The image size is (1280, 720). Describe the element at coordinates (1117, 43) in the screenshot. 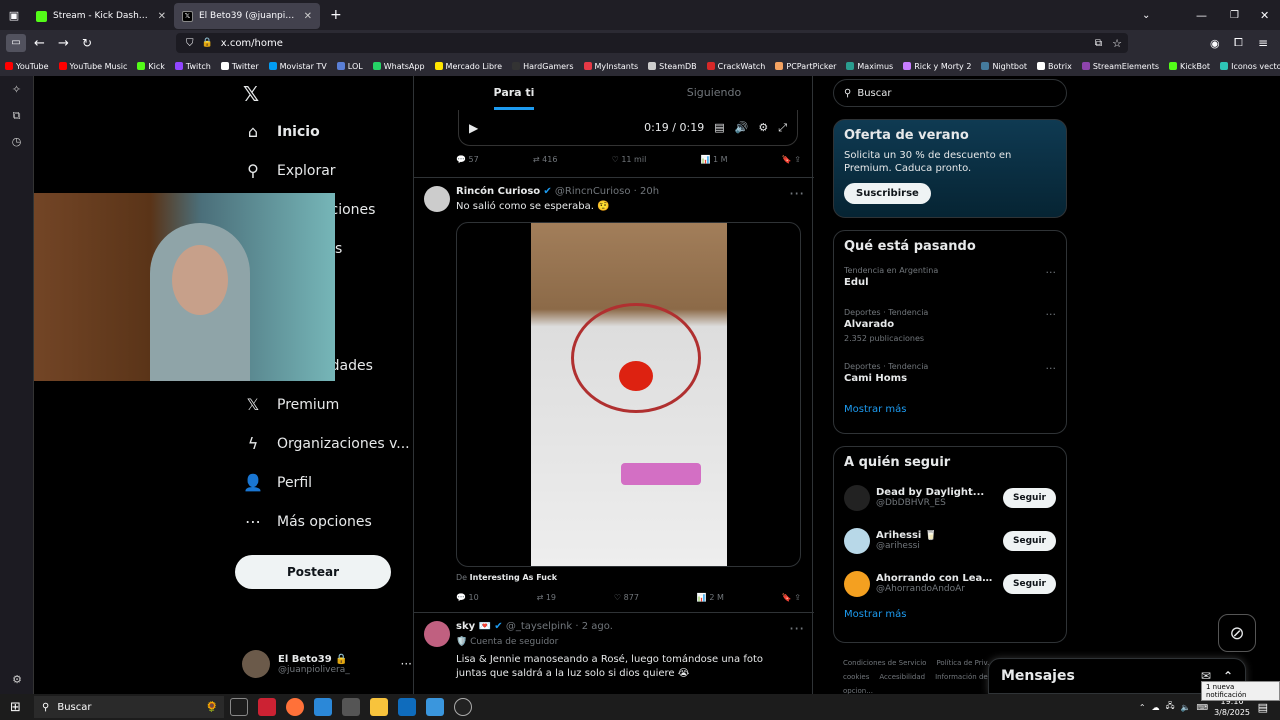

I see `bookmark-star-icon: ☆` at that location.